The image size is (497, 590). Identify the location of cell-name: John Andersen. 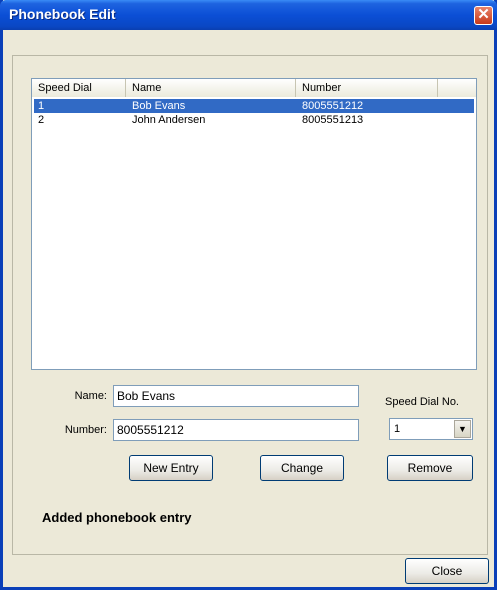
(169, 120).